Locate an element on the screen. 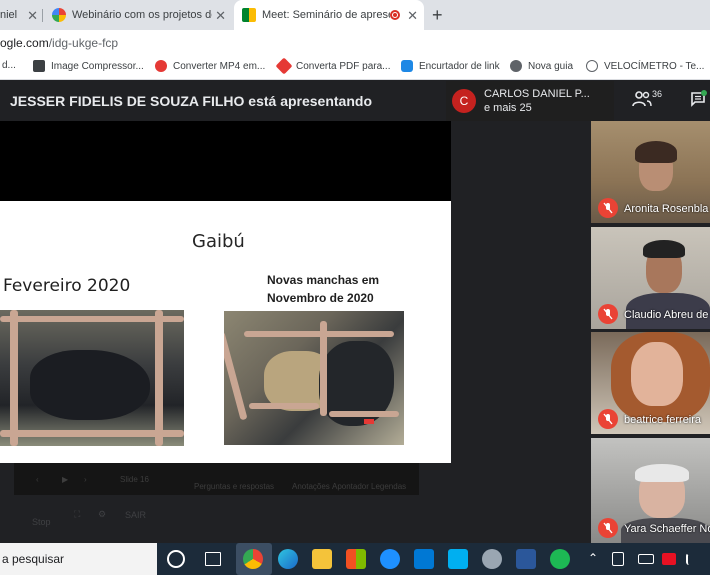 The image size is (710, 575). store-icon is located at coordinates (356, 559).